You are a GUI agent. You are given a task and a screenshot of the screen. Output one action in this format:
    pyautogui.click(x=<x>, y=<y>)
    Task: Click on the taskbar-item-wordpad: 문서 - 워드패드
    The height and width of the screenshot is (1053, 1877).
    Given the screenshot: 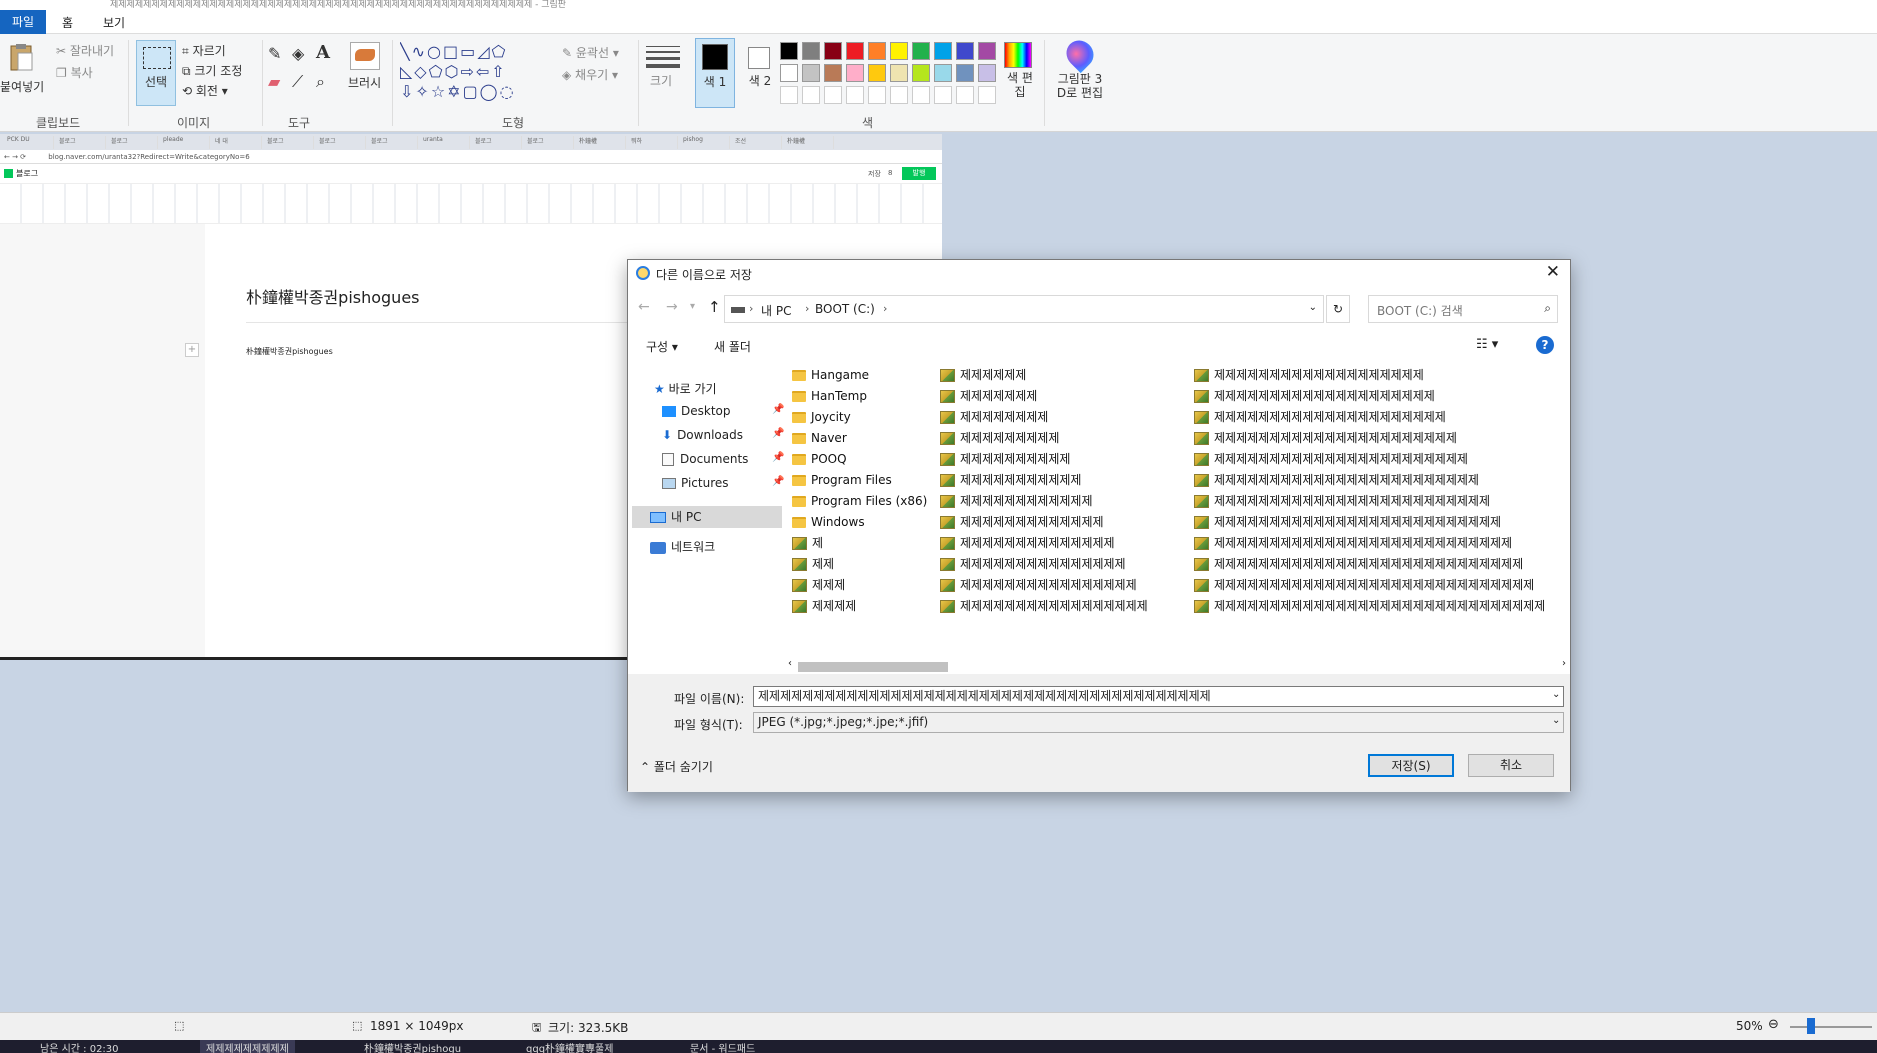 What is the action you would take?
    pyautogui.click(x=722, y=1046)
    